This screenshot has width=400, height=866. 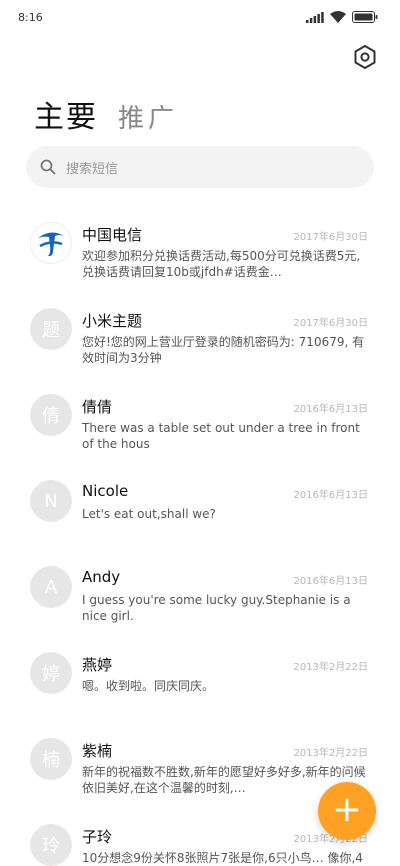 I want to click on tab-main: 主要, so click(x=66, y=114).